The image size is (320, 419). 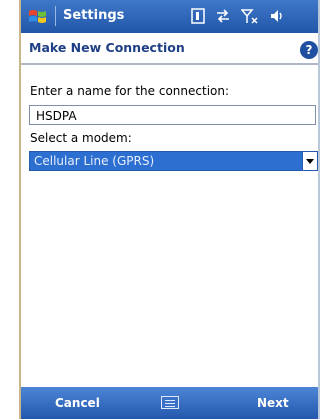 I want to click on speaker-icon, so click(x=277, y=16).